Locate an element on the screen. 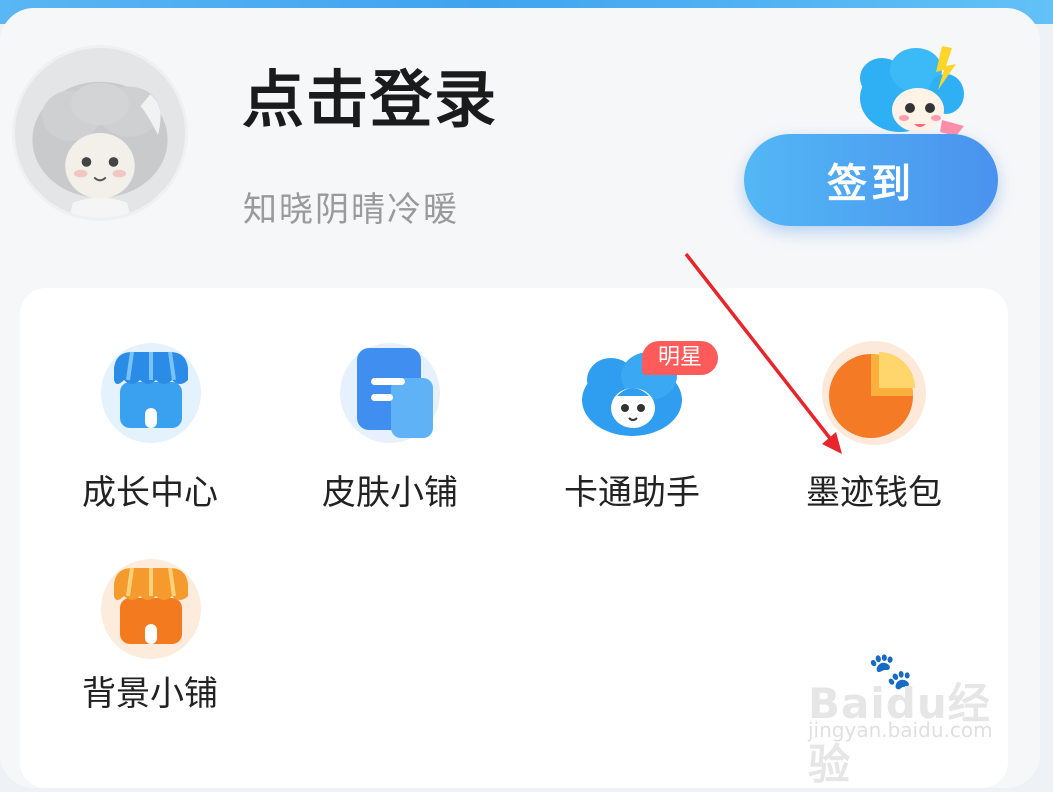  menu-item-label: 皮肤小铺 is located at coordinates (390, 493).